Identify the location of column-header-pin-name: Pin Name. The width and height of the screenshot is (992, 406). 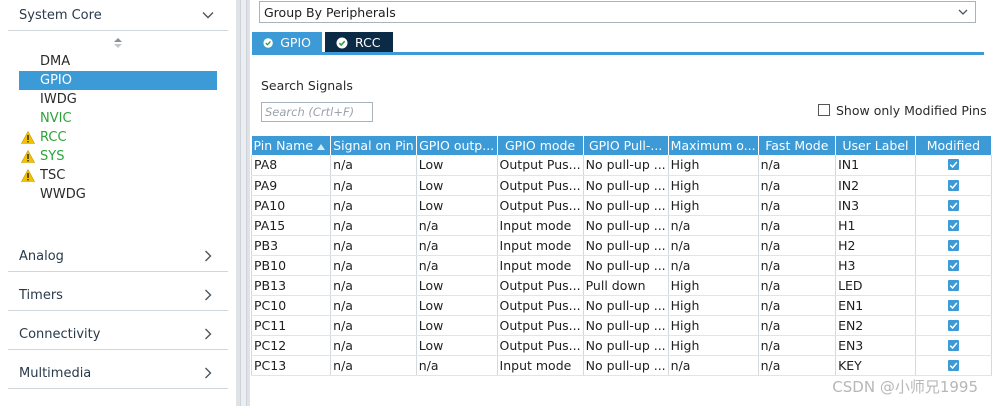
(291, 145).